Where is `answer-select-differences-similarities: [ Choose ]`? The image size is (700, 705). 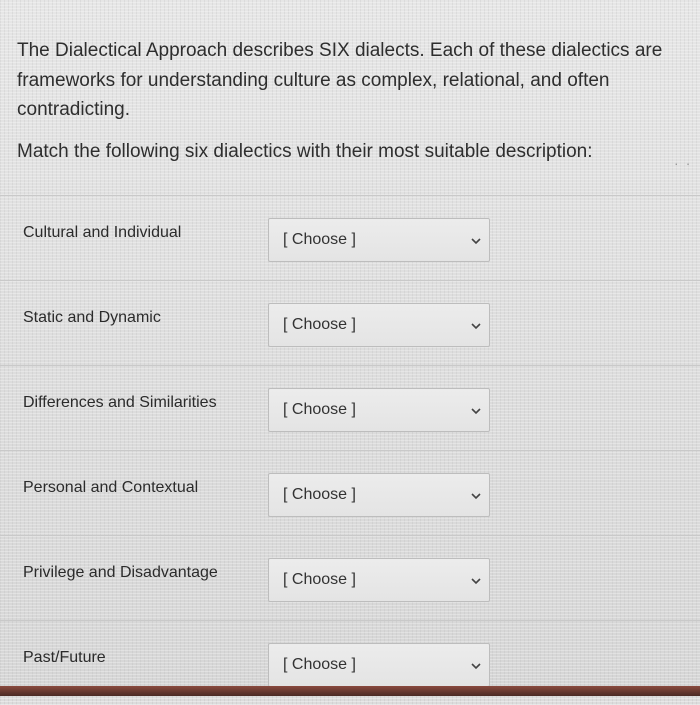 answer-select-differences-similarities: [ Choose ] is located at coordinates (379, 410).